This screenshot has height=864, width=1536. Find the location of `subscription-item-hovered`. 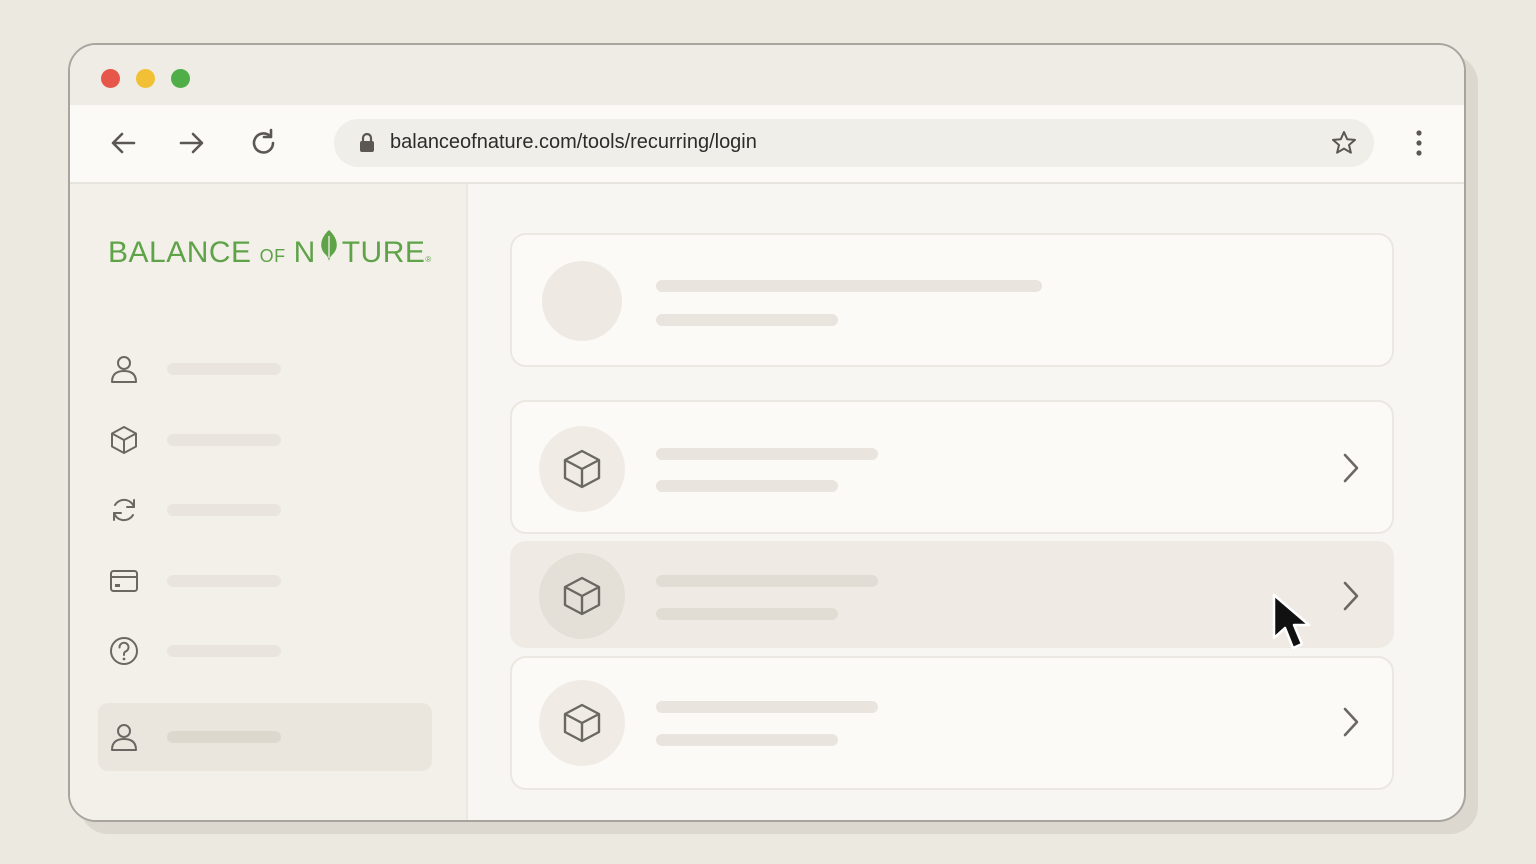

subscription-item-hovered is located at coordinates (952, 594).